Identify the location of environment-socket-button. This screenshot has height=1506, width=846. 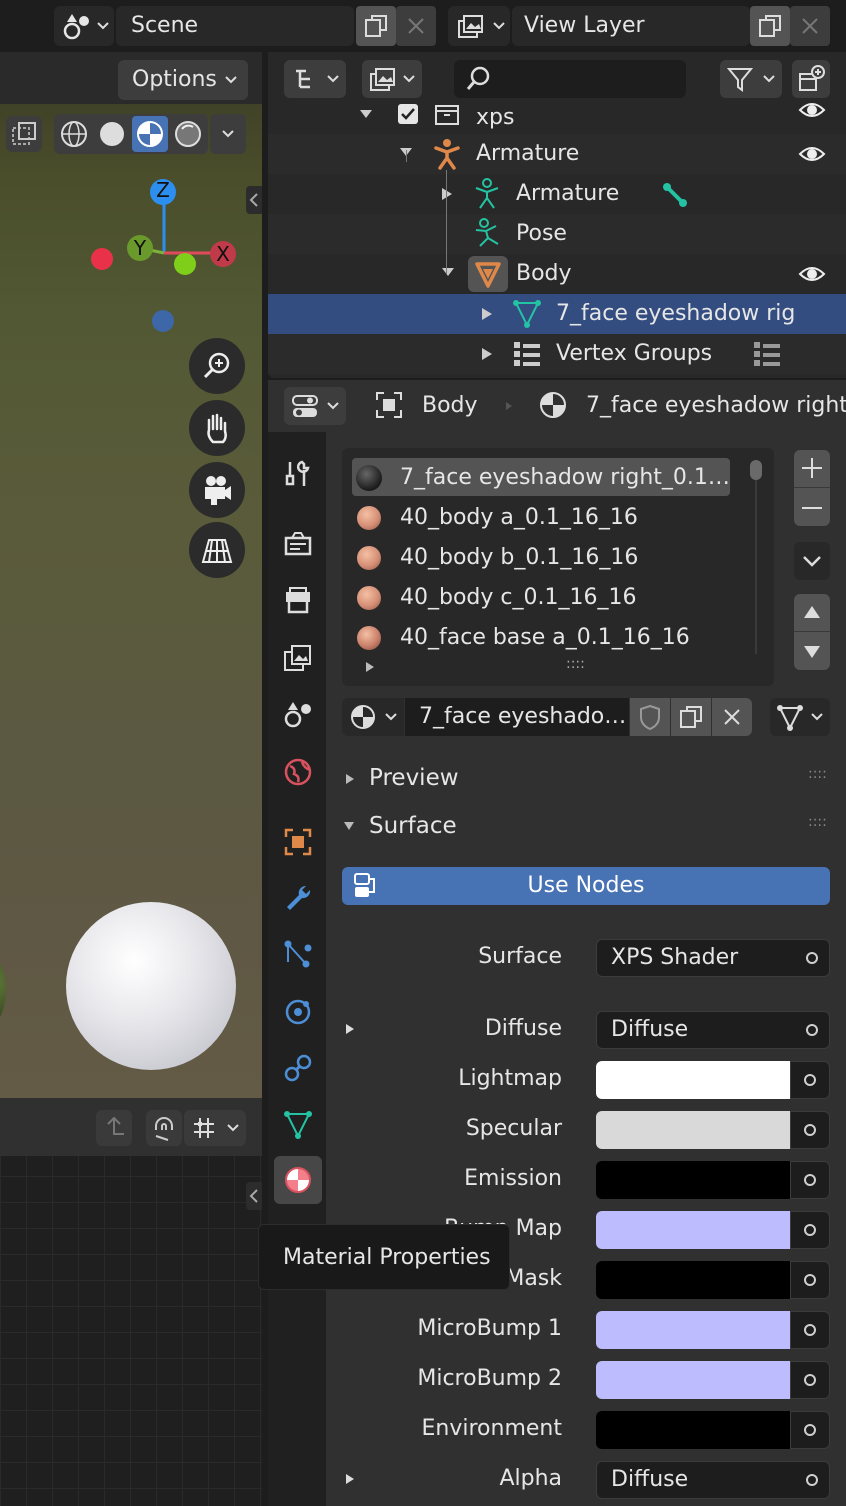
(810, 1430).